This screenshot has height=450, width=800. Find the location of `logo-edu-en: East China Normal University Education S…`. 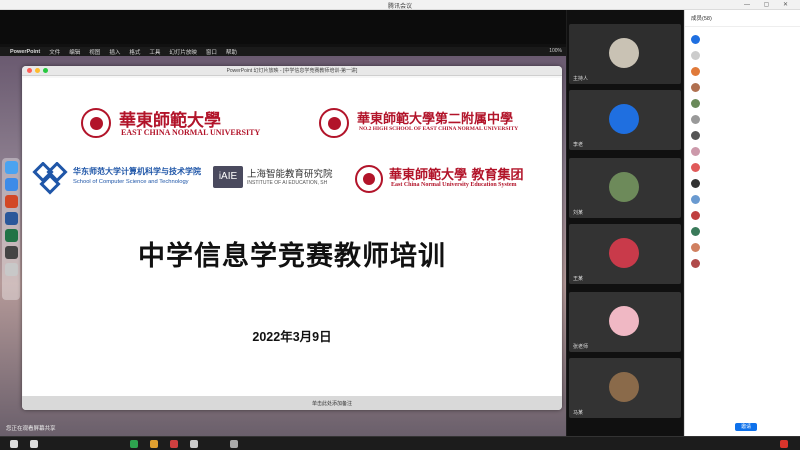

logo-edu-en: East China Normal University Education S… is located at coordinates (454, 185).